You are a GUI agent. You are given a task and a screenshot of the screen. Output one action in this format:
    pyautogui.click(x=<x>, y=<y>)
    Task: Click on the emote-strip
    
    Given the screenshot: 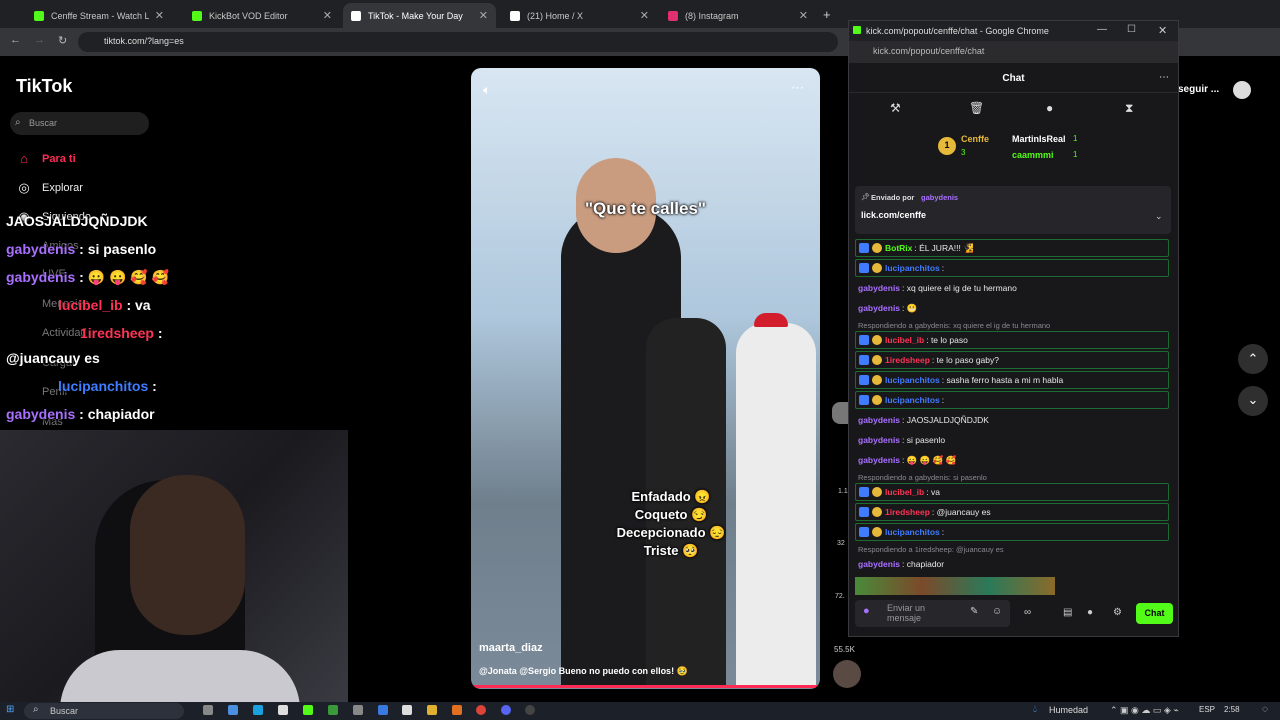 What is the action you would take?
    pyautogui.click(x=955, y=586)
    